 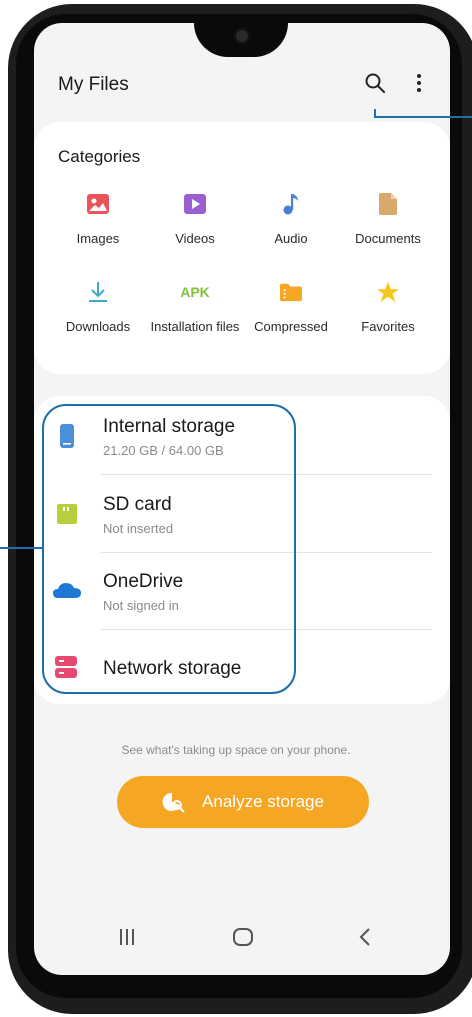 What do you see at coordinates (291, 308) in the screenshot?
I see `category-compressed: Compressed` at bounding box center [291, 308].